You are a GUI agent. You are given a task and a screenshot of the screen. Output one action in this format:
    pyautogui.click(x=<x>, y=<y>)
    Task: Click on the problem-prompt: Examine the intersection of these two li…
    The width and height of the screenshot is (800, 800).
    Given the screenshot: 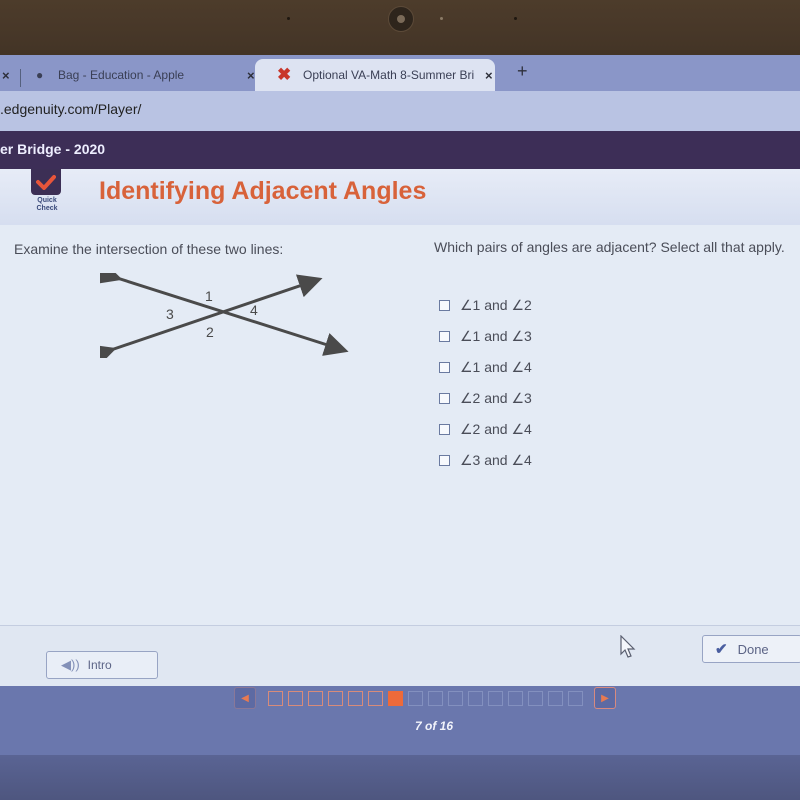 What is the action you would take?
    pyautogui.click(x=149, y=249)
    